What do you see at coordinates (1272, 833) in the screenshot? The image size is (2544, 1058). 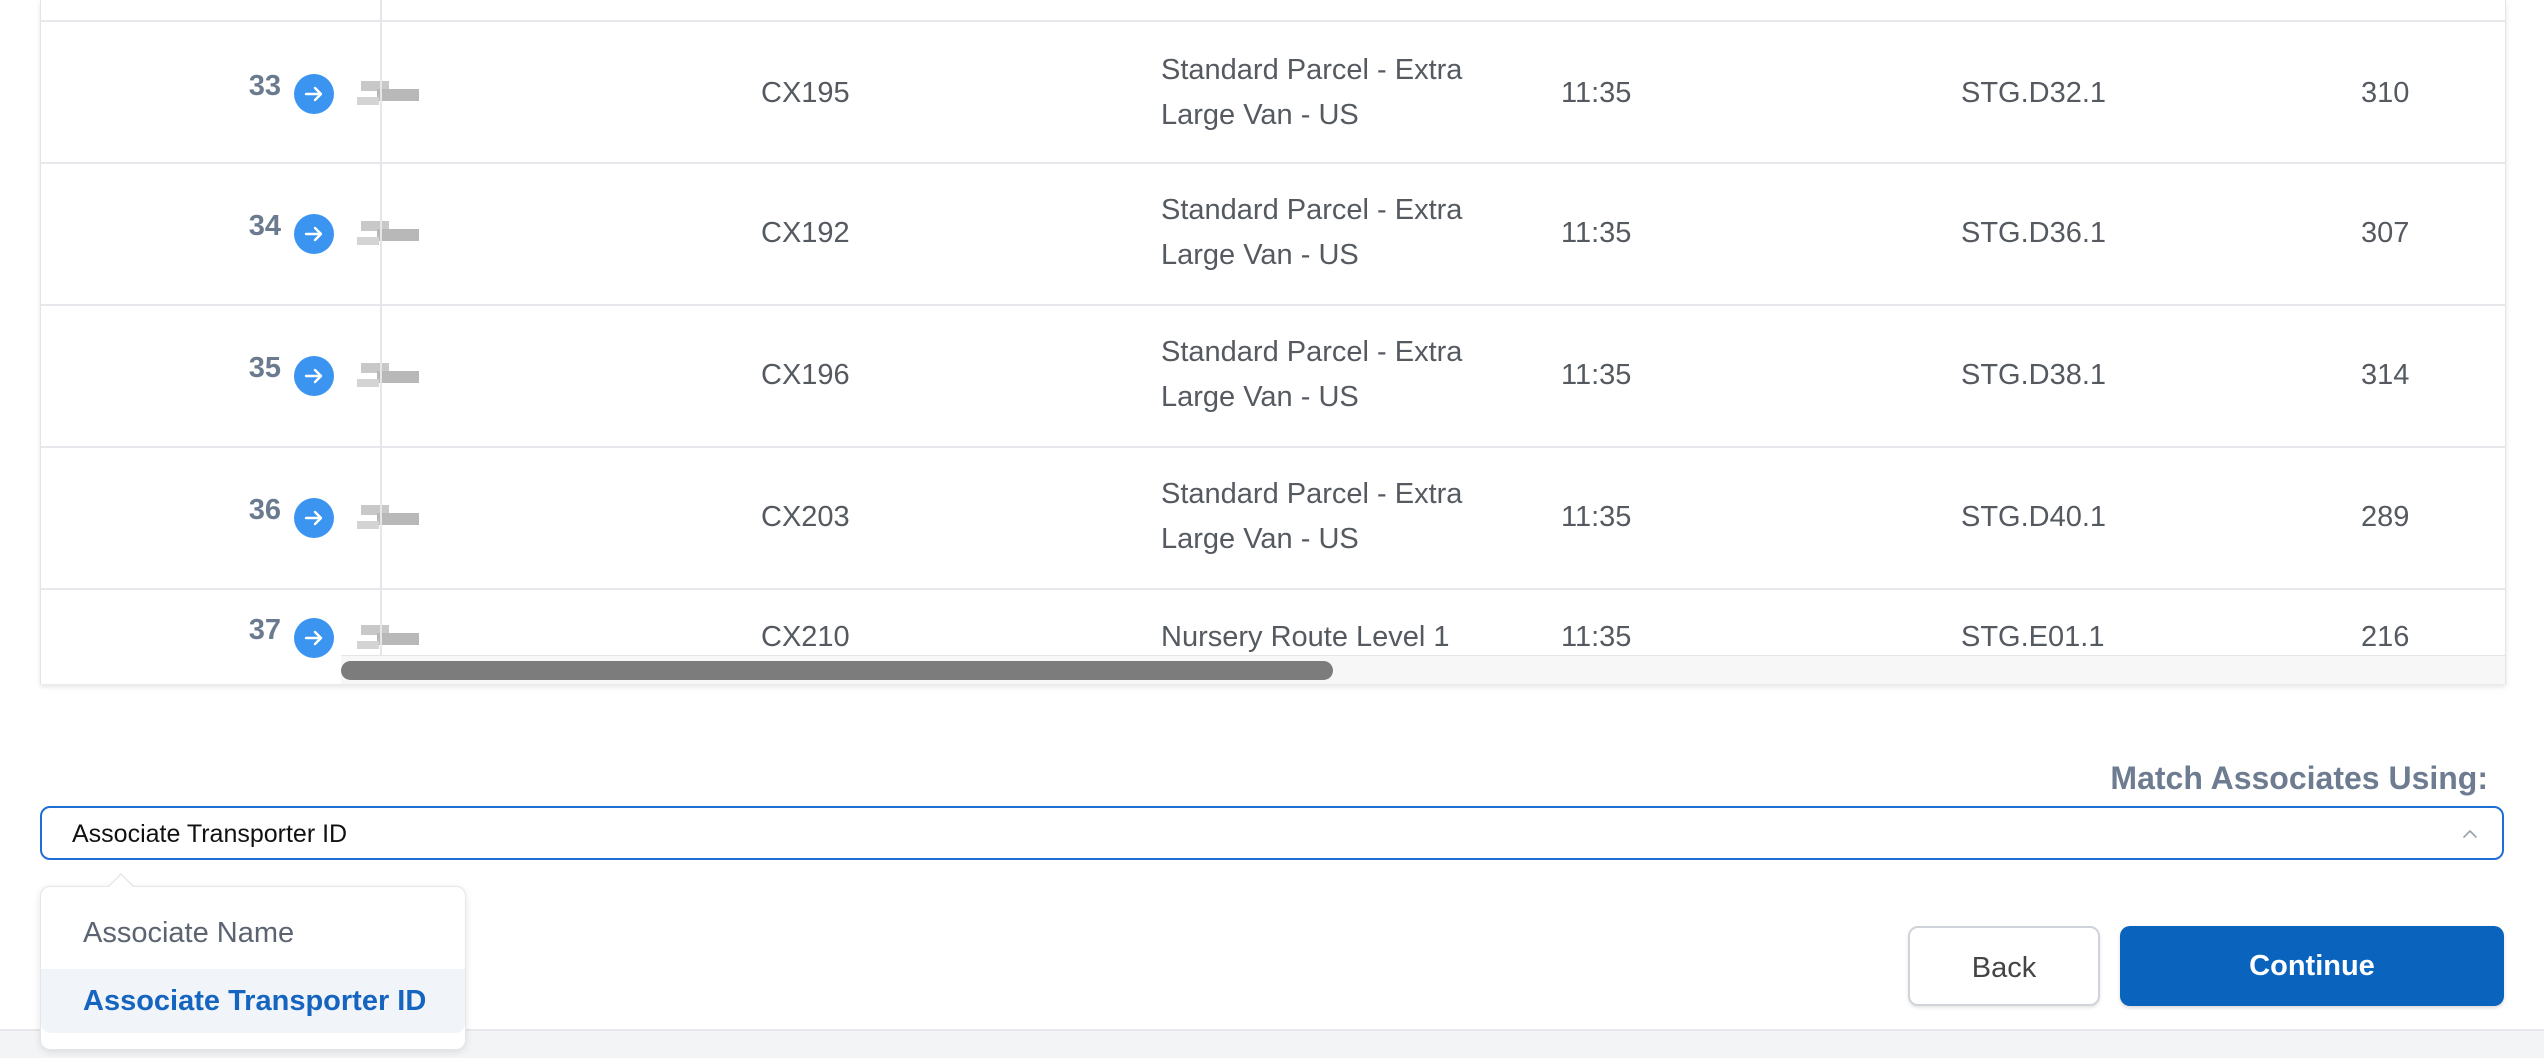 I see `match-associates-select: Associate Transporter ID` at bounding box center [1272, 833].